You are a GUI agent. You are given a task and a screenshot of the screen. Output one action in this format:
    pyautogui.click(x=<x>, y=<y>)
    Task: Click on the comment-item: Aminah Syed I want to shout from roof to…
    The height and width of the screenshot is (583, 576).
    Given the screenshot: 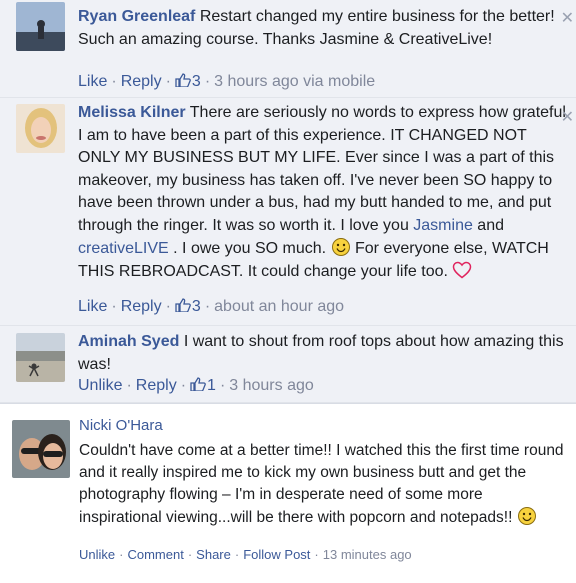 What is the action you would take?
    pyautogui.click(x=288, y=364)
    